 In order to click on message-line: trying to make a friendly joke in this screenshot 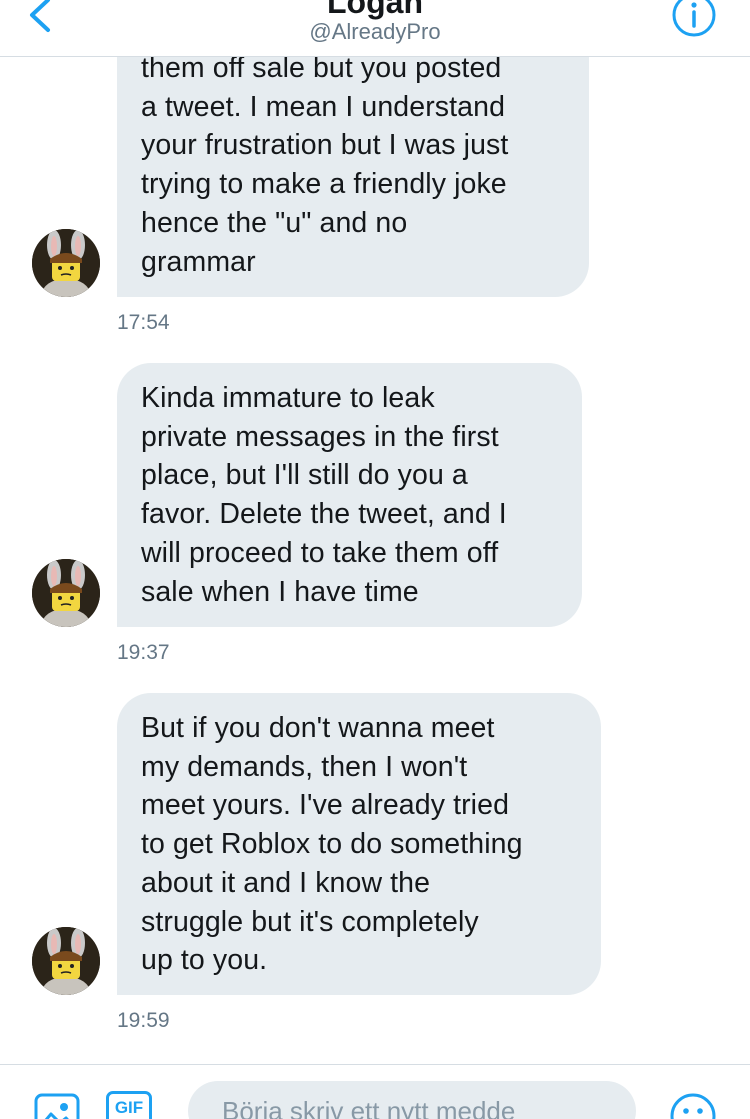, I will do `click(324, 184)`.